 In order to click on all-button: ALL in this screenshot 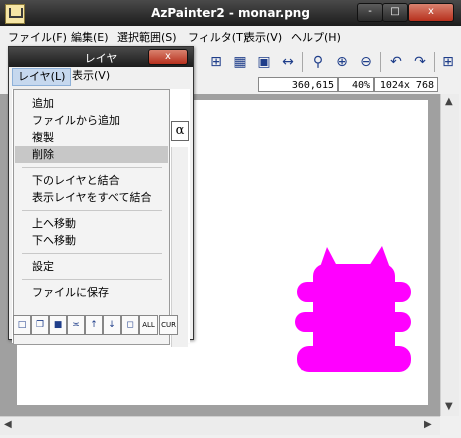, I will do `click(148, 325)`.